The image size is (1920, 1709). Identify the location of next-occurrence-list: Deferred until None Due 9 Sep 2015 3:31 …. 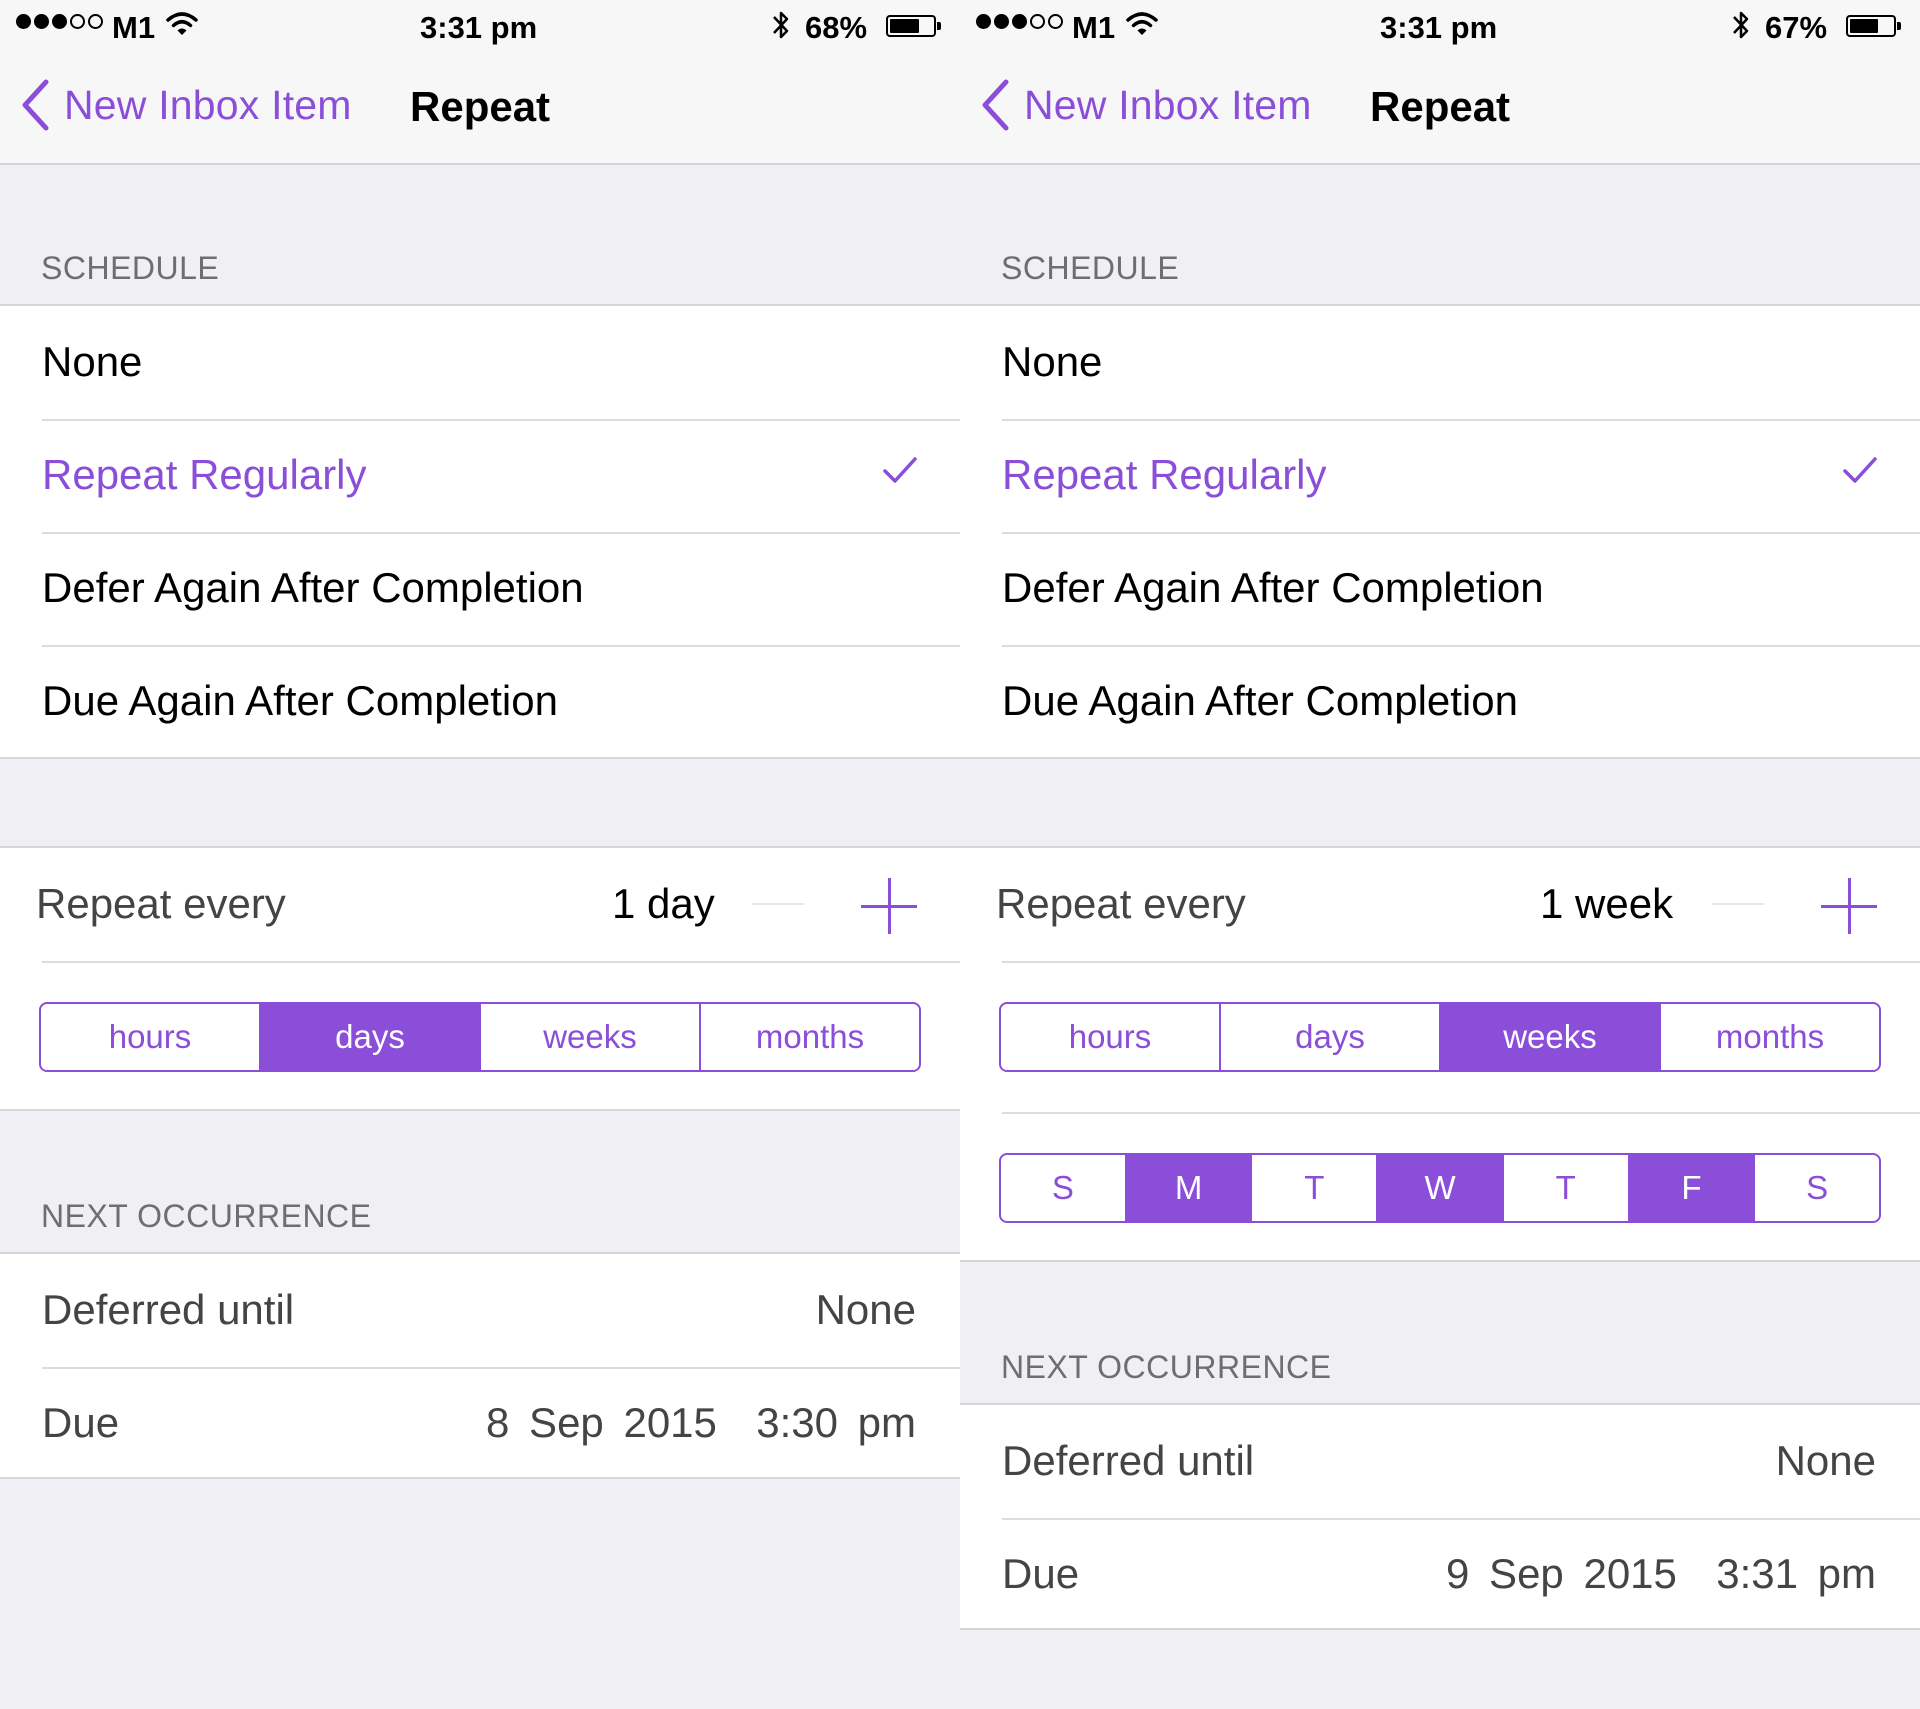
(1440, 1516).